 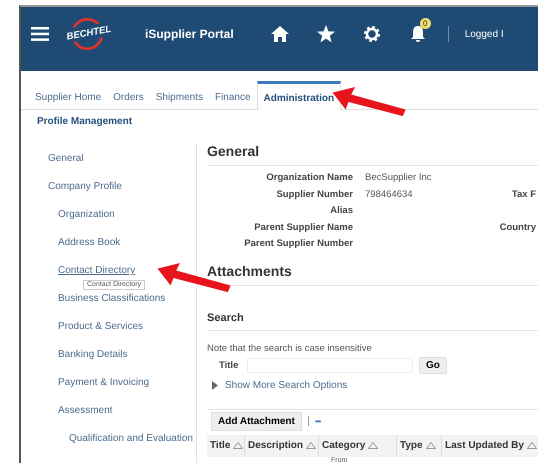 What do you see at coordinates (298, 244) in the screenshot?
I see `field-label: Parent Supplier Number` at bounding box center [298, 244].